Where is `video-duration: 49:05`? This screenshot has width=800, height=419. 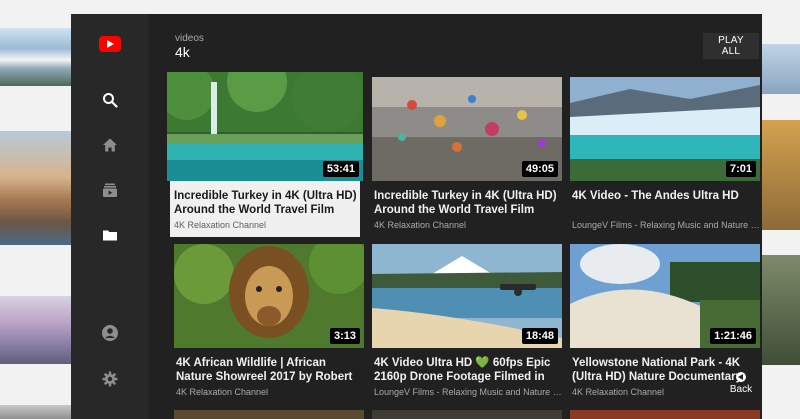
video-duration: 49:05 is located at coordinates (539, 169).